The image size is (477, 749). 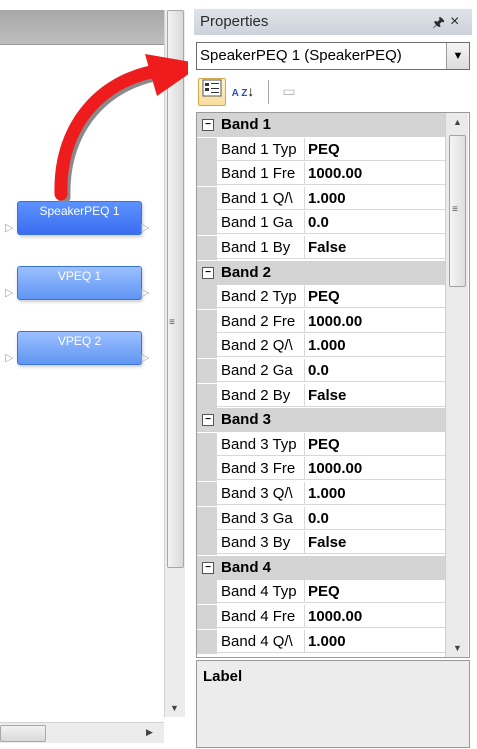 I want to click on canvas-horizontal-scrollbar: ▶, so click(x=82, y=732).